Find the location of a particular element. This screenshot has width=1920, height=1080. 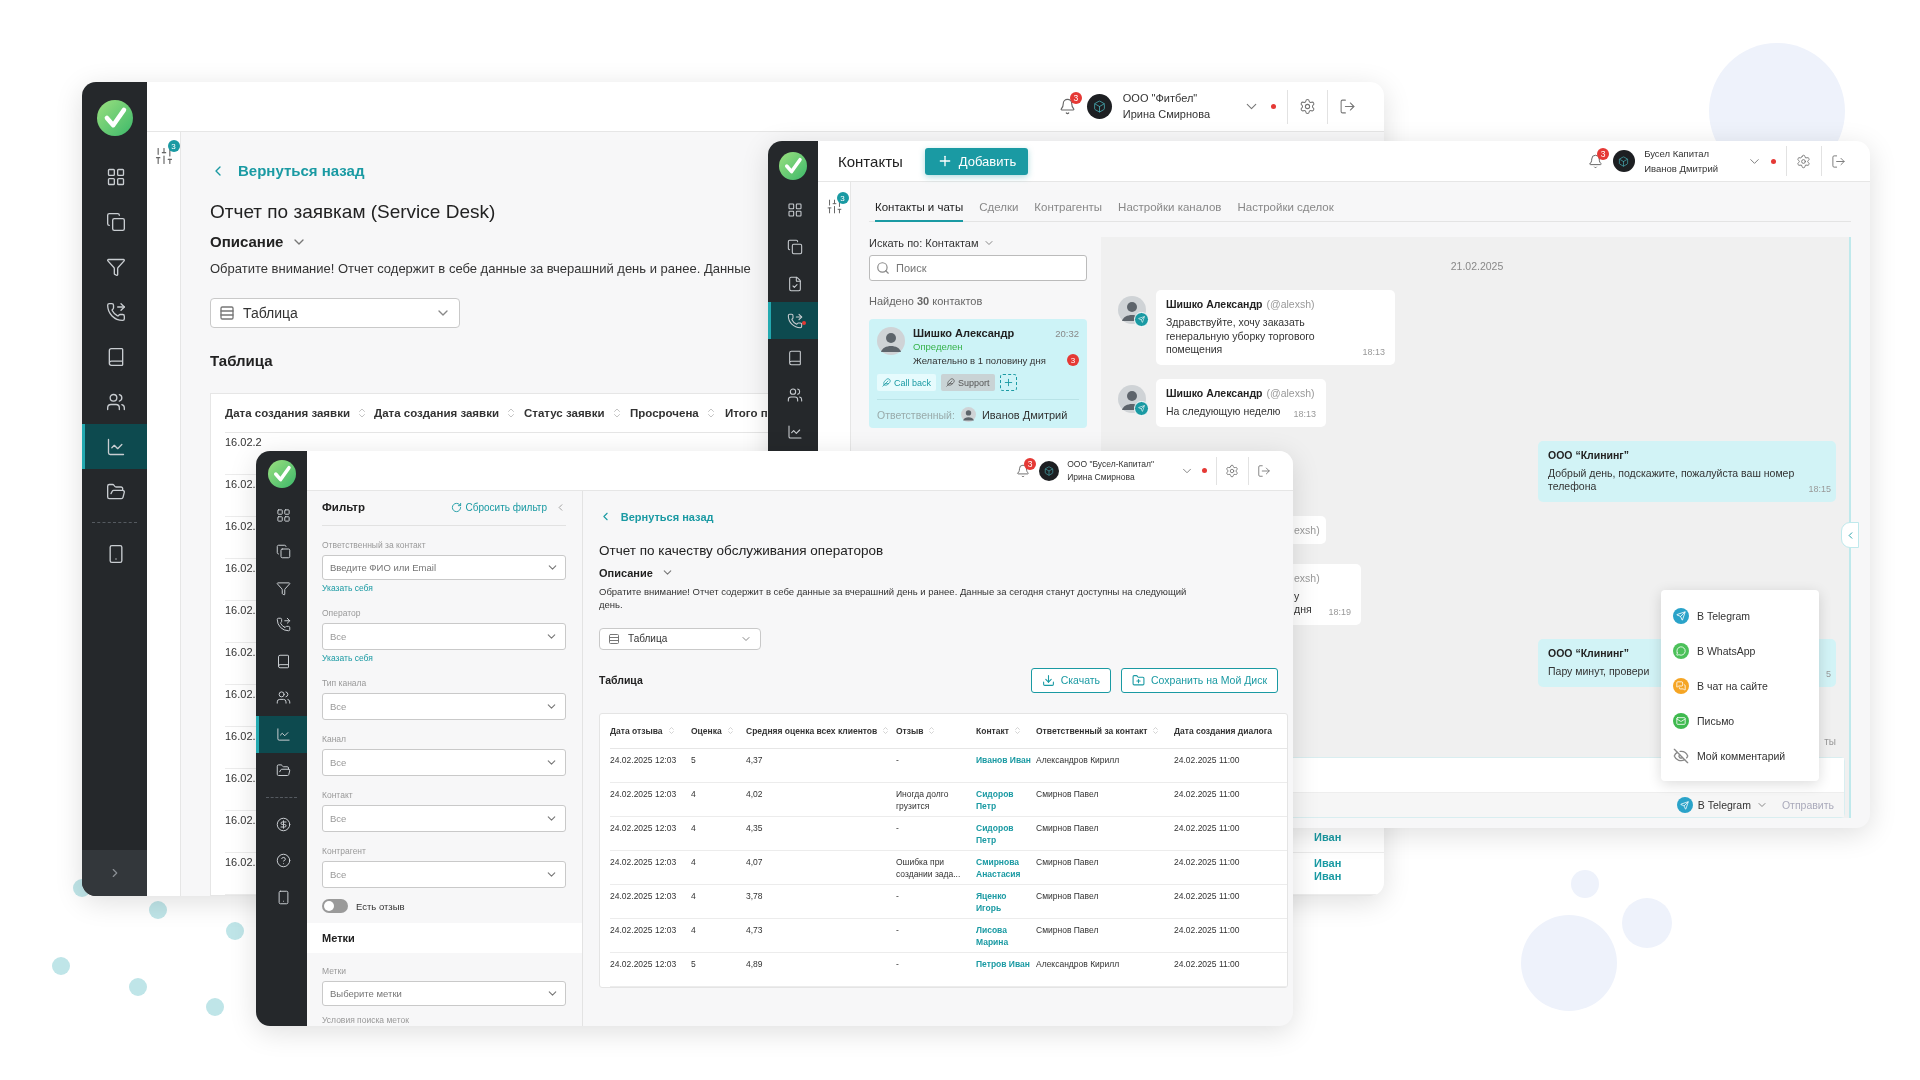

contact-link: Иван is located at coordinates (1330, 837).